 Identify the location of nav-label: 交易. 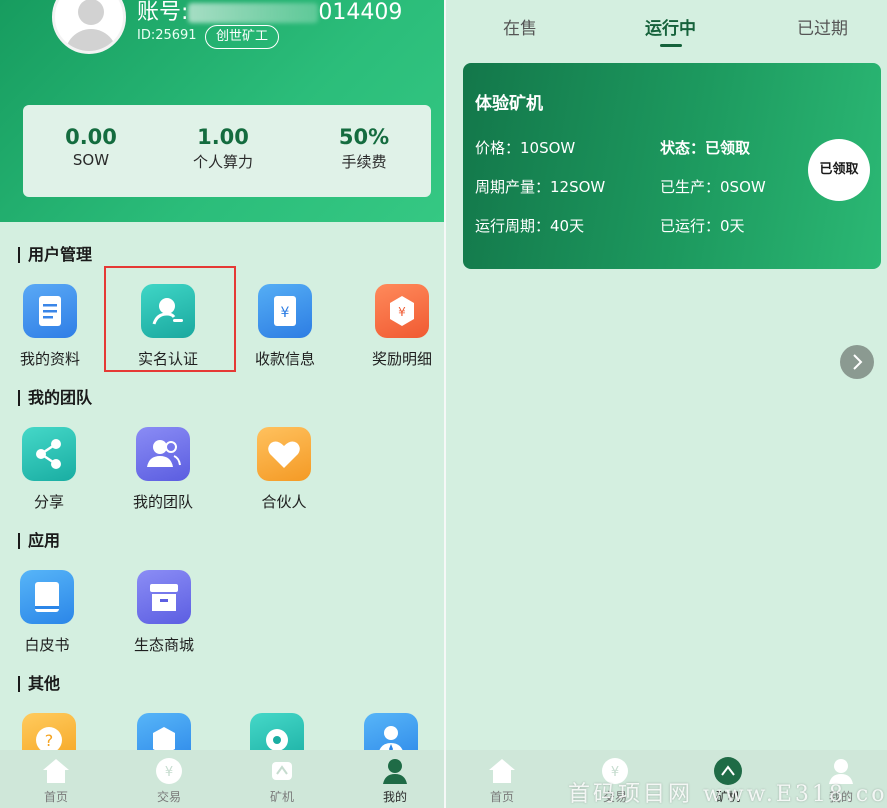
(168, 797).